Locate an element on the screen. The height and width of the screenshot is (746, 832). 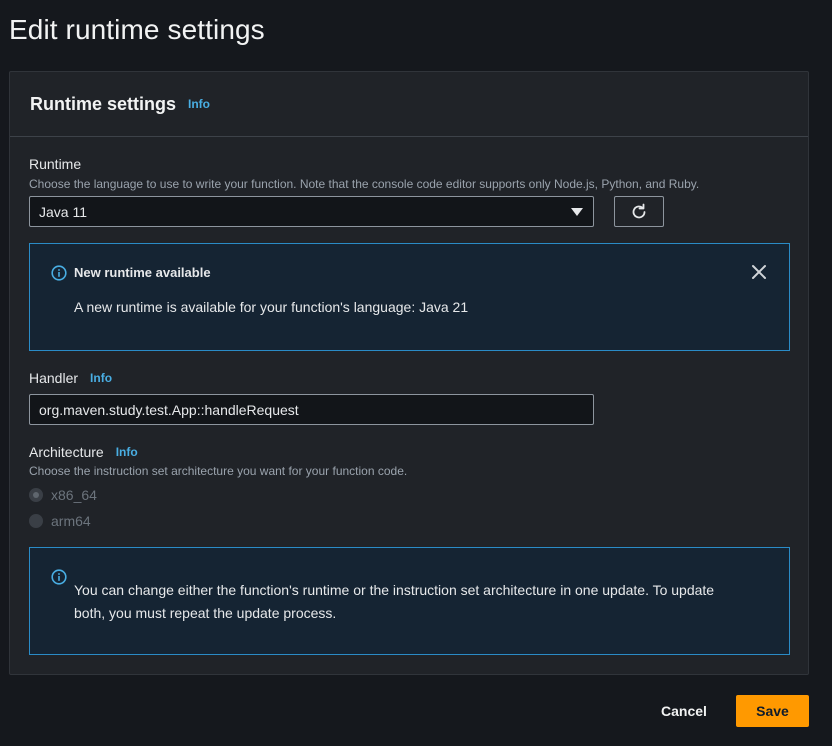
handler-info-link: Info is located at coordinates (101, 378).